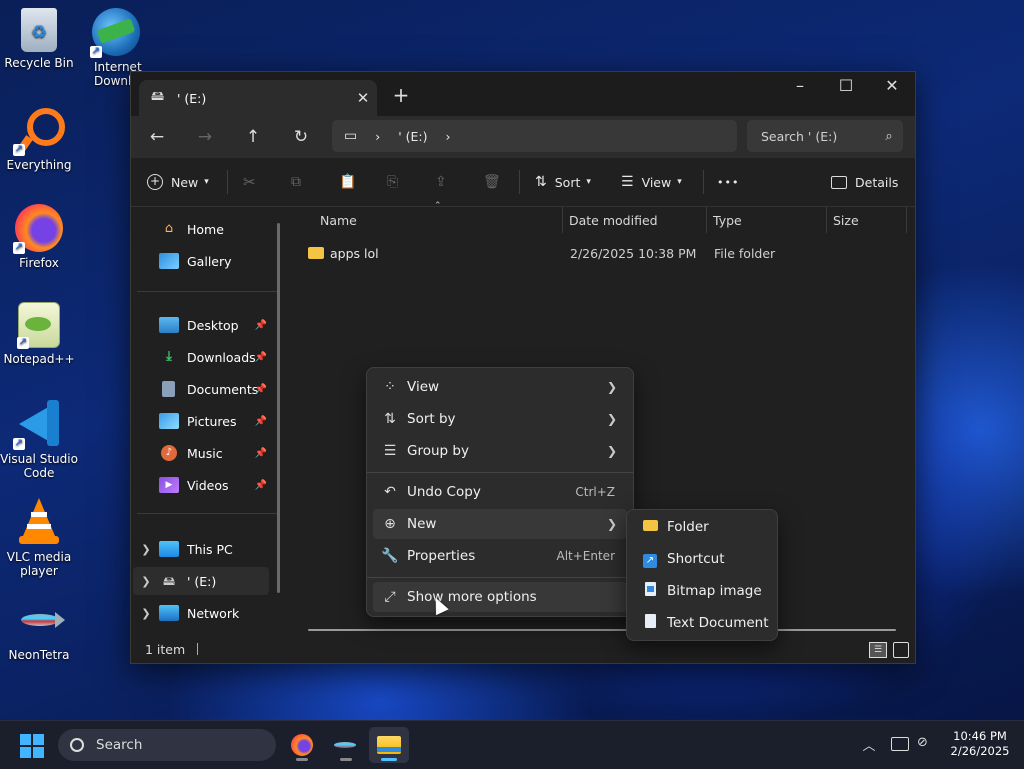  Describe the element at coordinates (201, 325) in the screenshot. I see `sidebar-item-desktop: Desktop 📌` at that location.